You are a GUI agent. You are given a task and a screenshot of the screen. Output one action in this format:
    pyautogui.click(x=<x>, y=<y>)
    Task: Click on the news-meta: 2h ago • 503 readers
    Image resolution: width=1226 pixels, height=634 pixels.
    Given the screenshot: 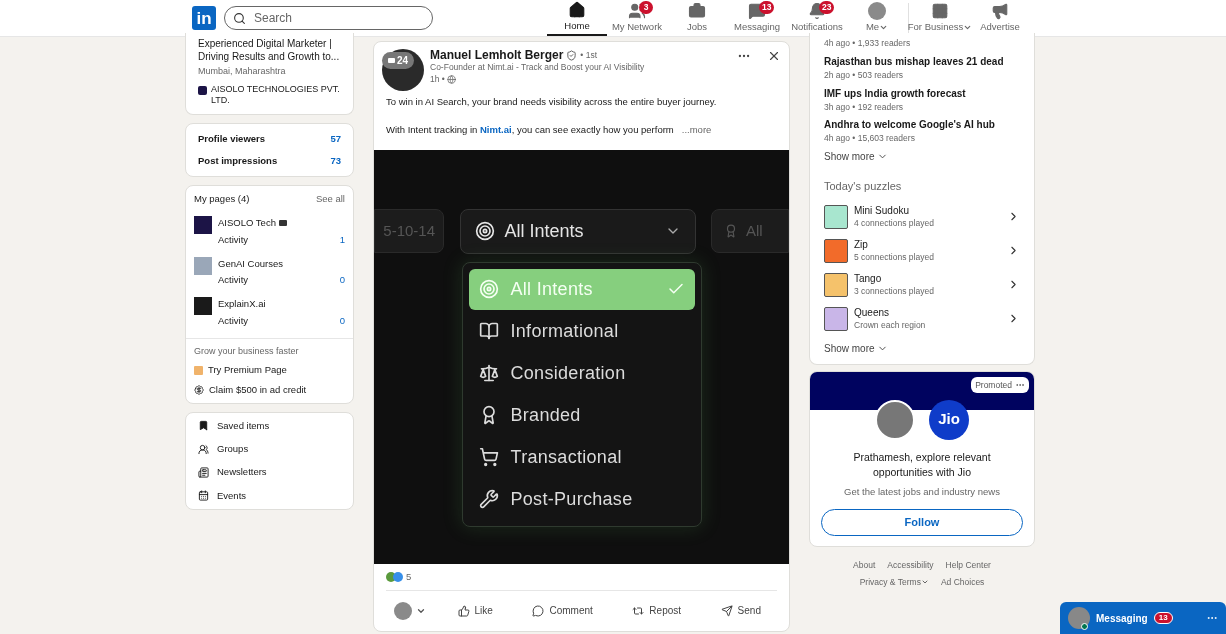 What is the action you would take?
    pyautogui.click(x=864, y=75)
    